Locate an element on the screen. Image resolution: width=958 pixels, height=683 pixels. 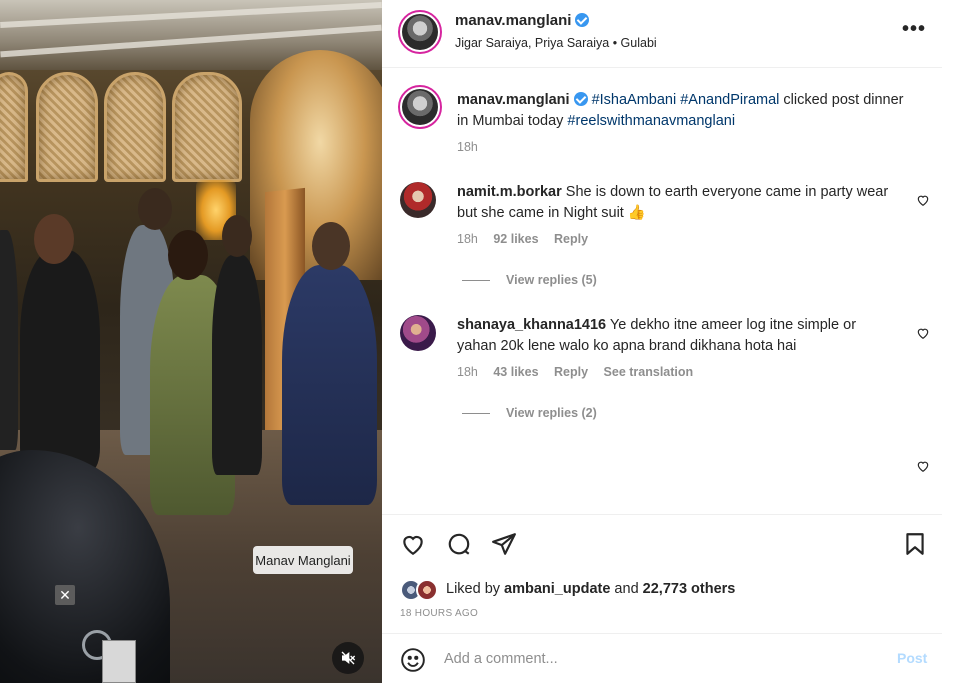
caption-username: manav.manglani is located at coordinates (513, 100).